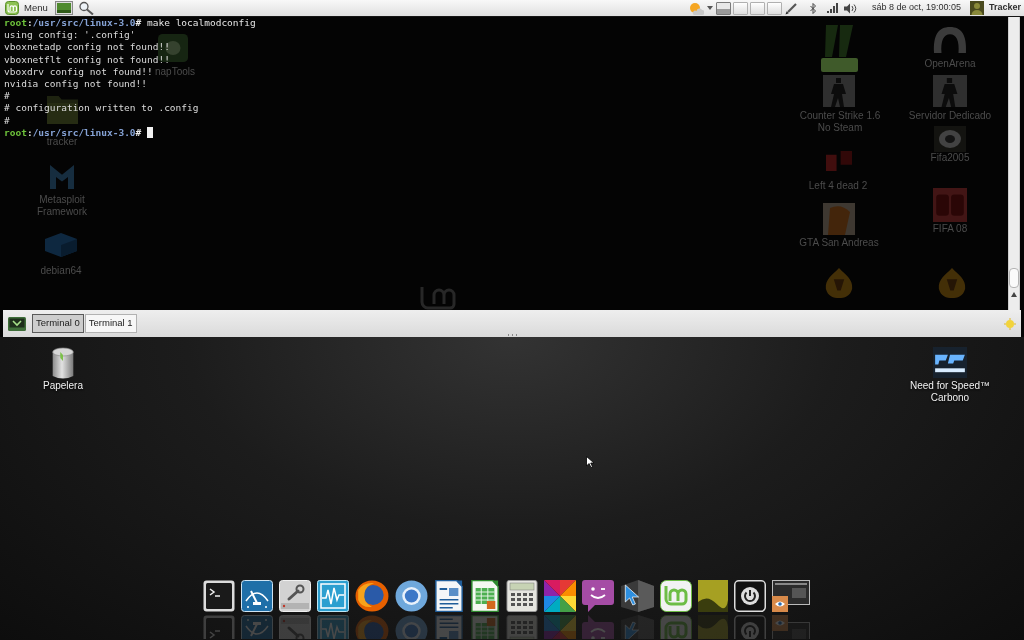 Image resolution: width=1024 pixels, height=640 pixels. Describe the element at coordinates (749, 596) in the screenshot. I see `power-icon` at that location.